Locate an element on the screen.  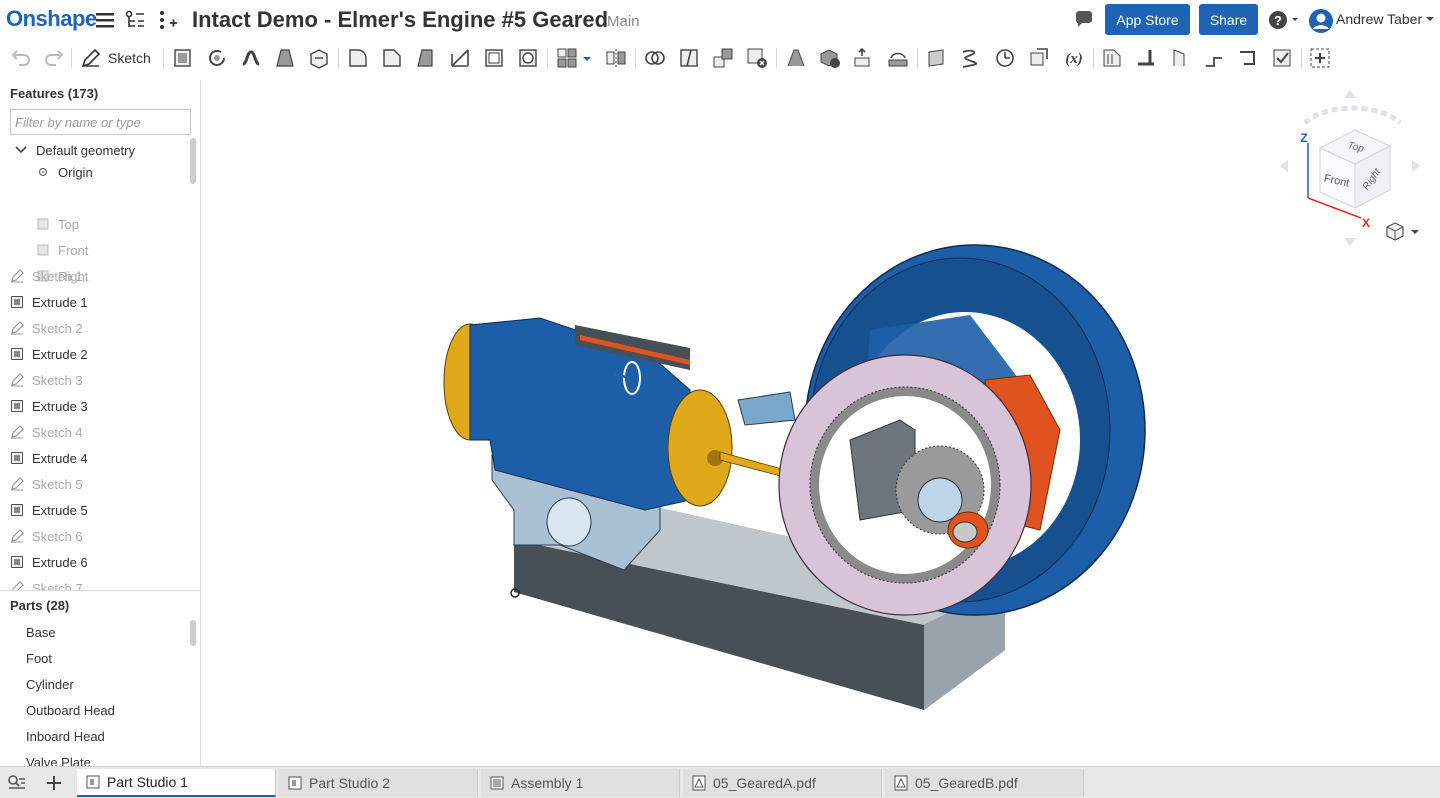
part-item: Foot is located at coordinates (39, 658).